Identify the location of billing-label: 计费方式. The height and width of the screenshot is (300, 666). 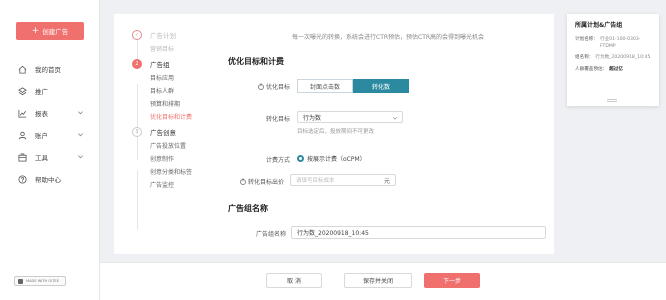
(277, 160).